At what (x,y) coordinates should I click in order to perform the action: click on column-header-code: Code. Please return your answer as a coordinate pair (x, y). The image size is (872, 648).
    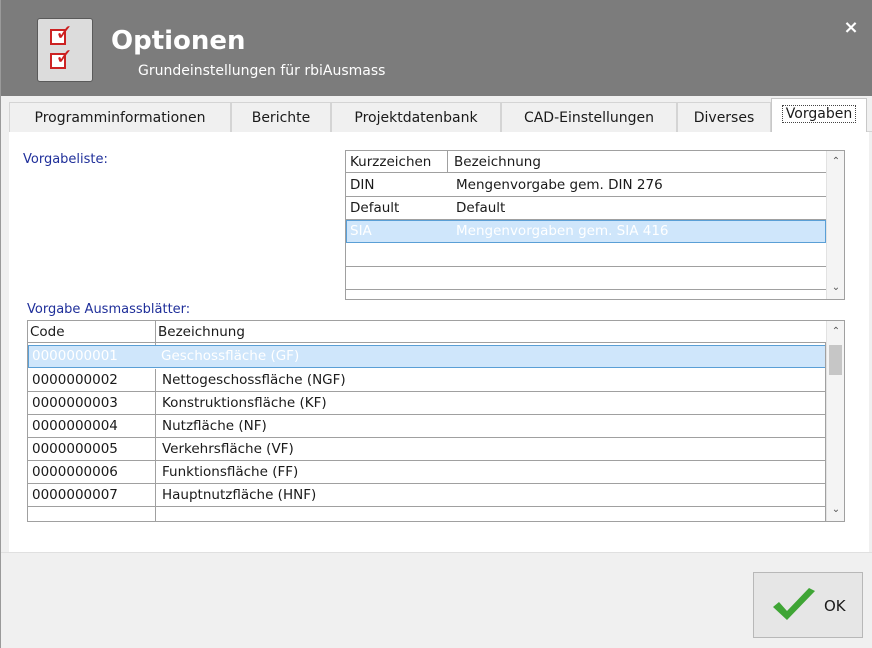
    Looking at the image, I should click on (47, 332).